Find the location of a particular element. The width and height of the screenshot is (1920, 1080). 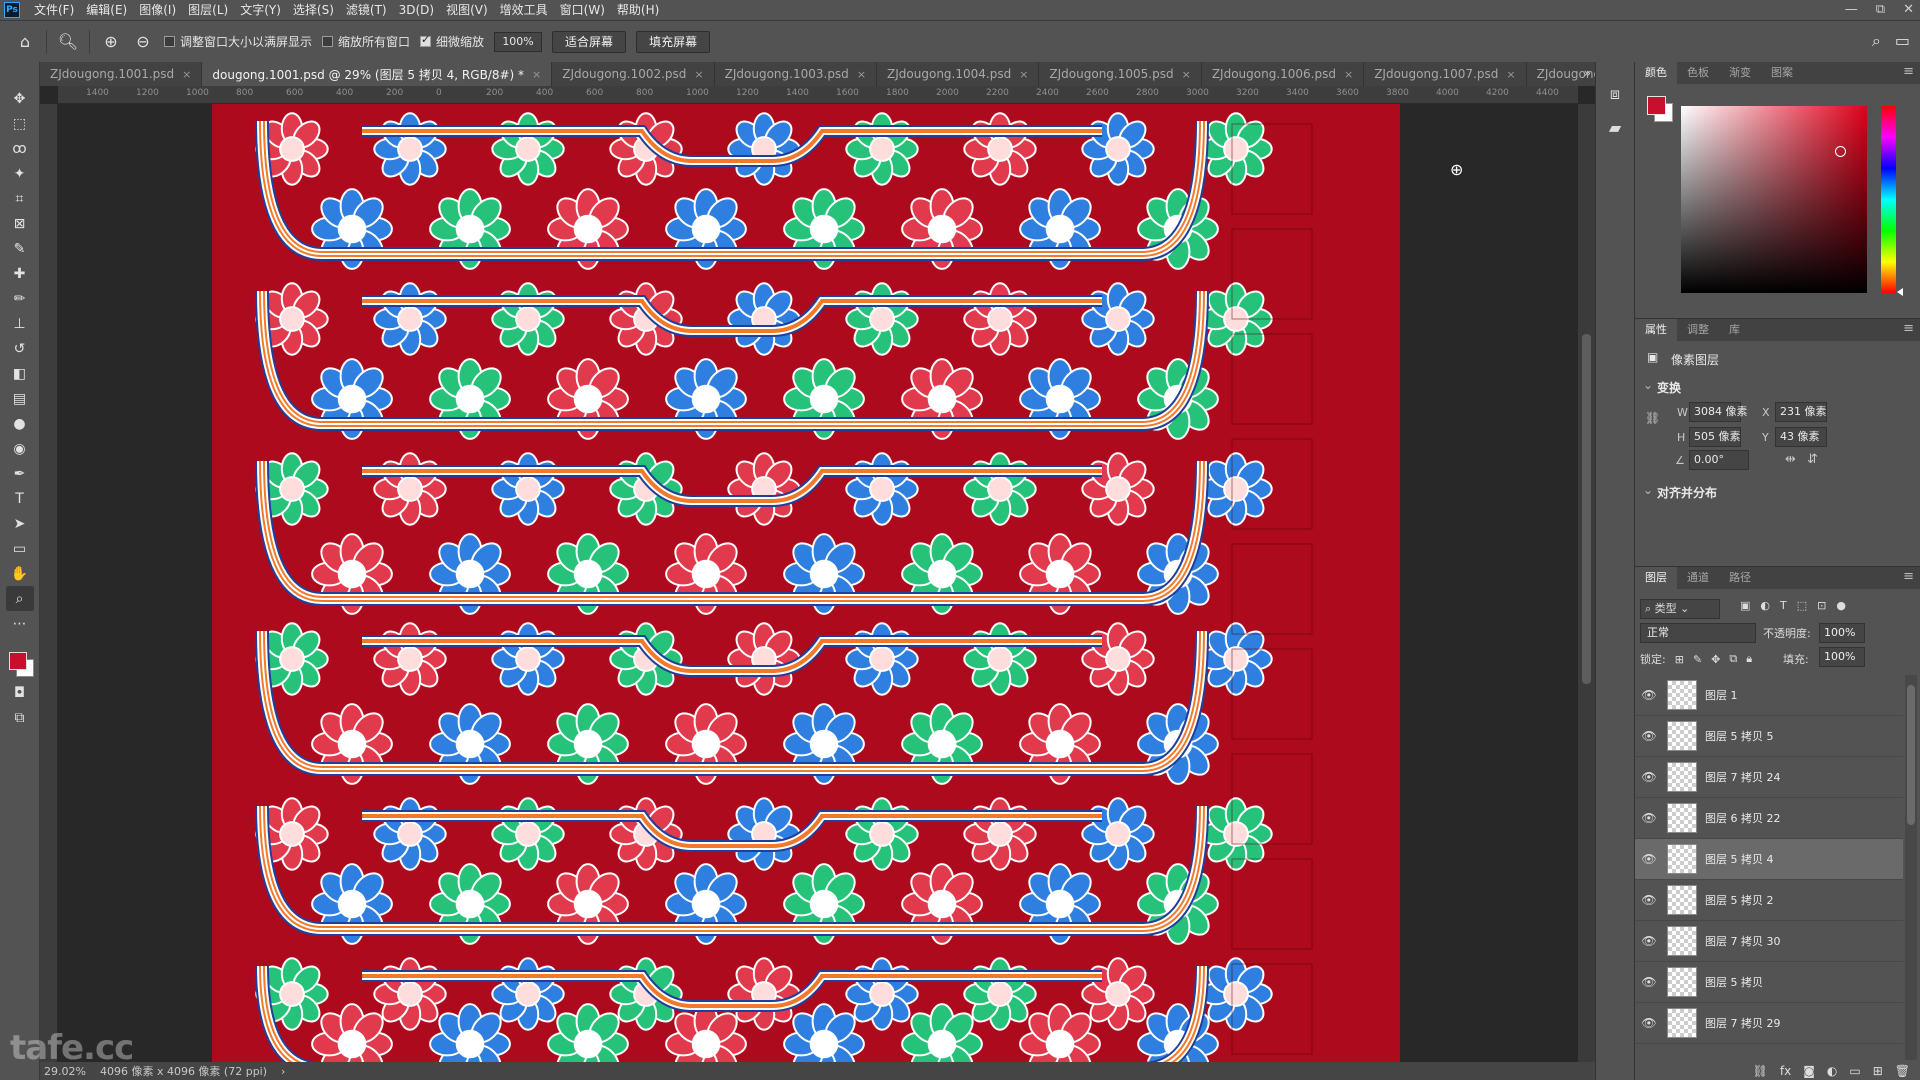

magic-wand-tool-icon: ✦ is located at coordinates (20, 173).